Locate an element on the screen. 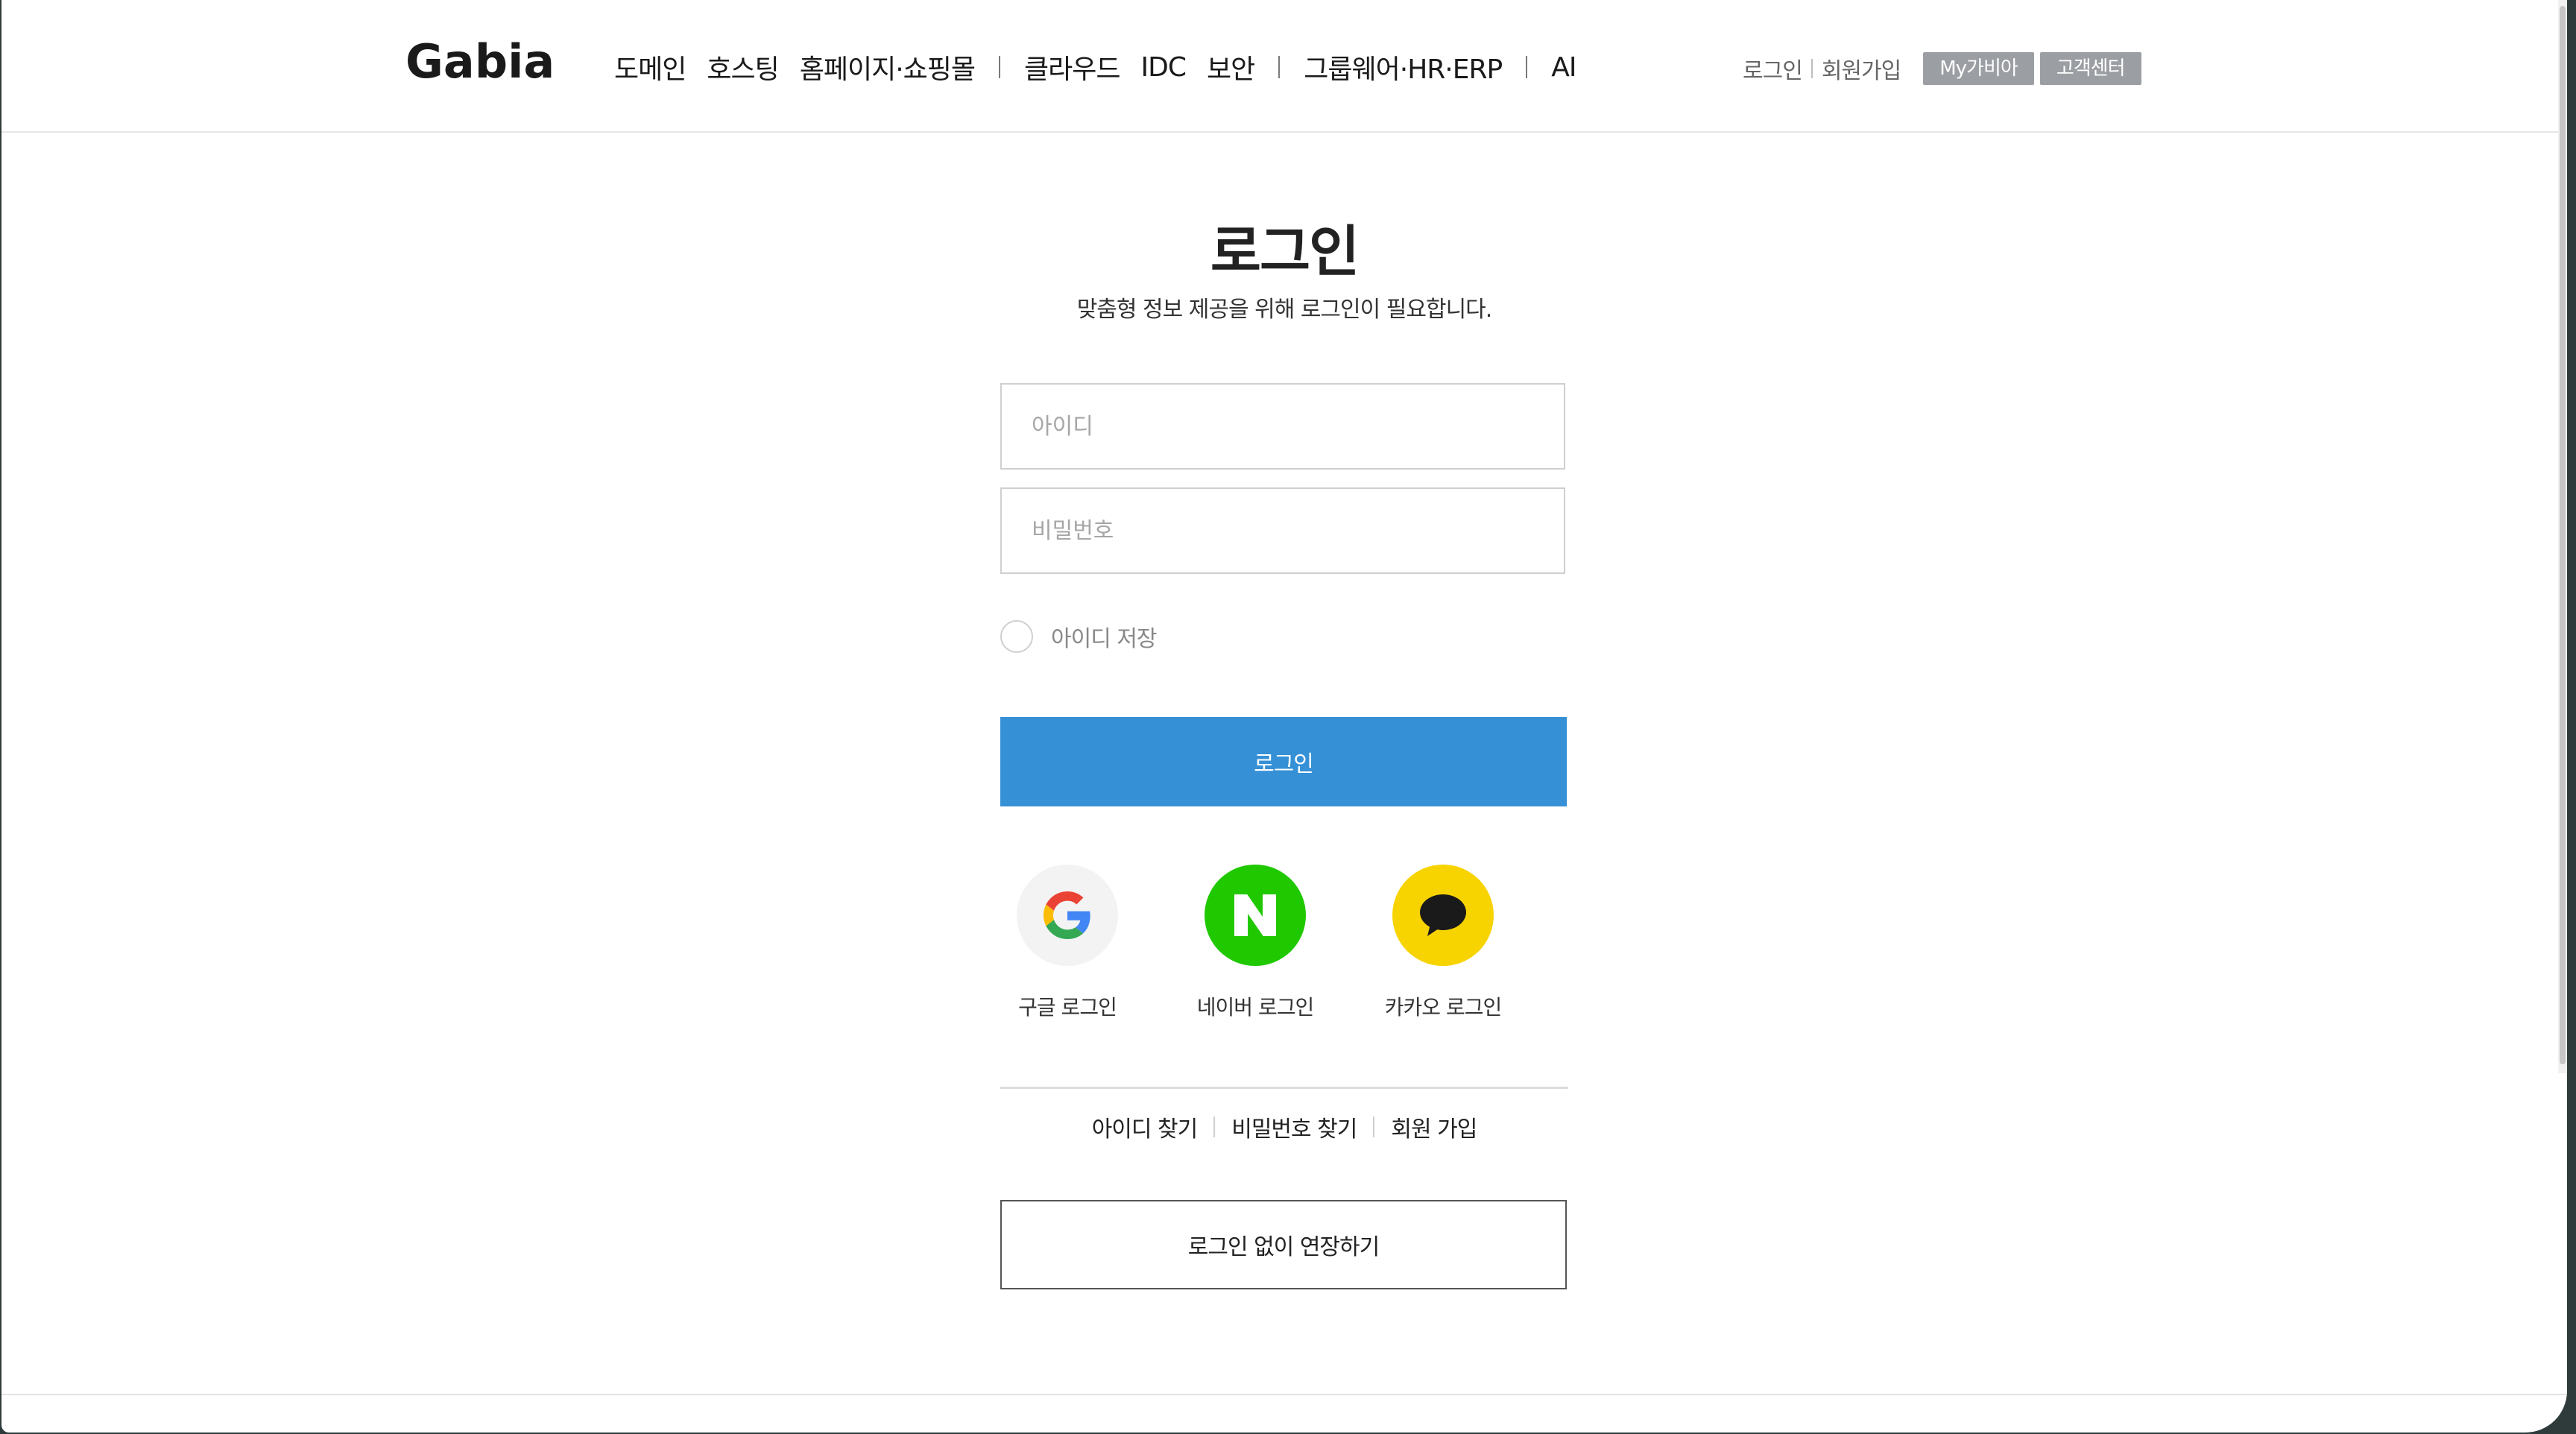  find-id-link: 아이디 찾기 is located at coordinates (1145, 1127).